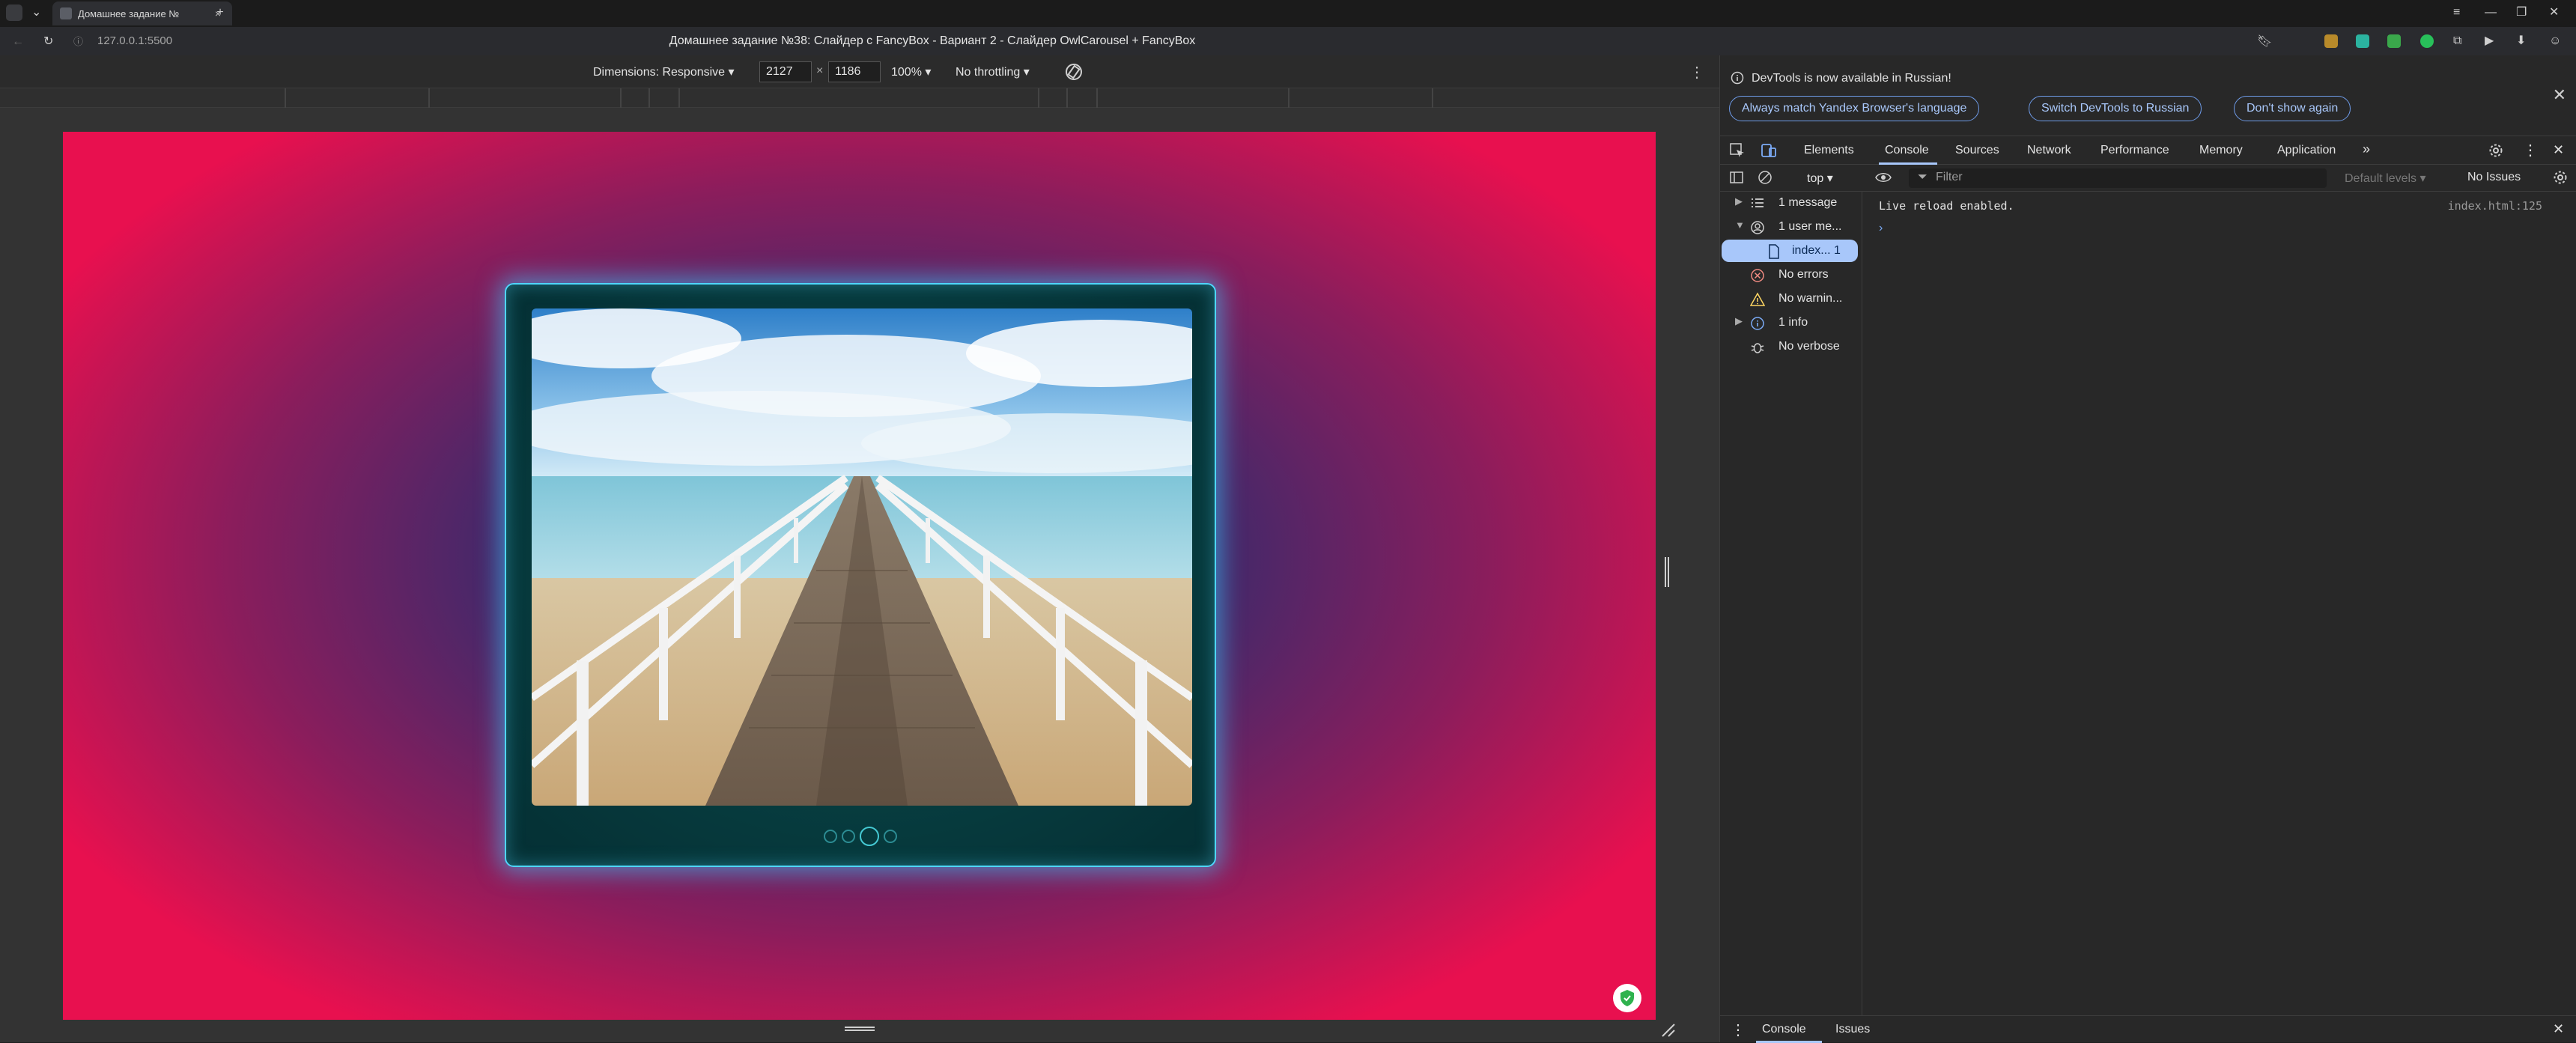  Describe the element at coordinates (1789, 203) in the screenshot. I see `sidebar-item-messages: ▶ 1 message` at that location.